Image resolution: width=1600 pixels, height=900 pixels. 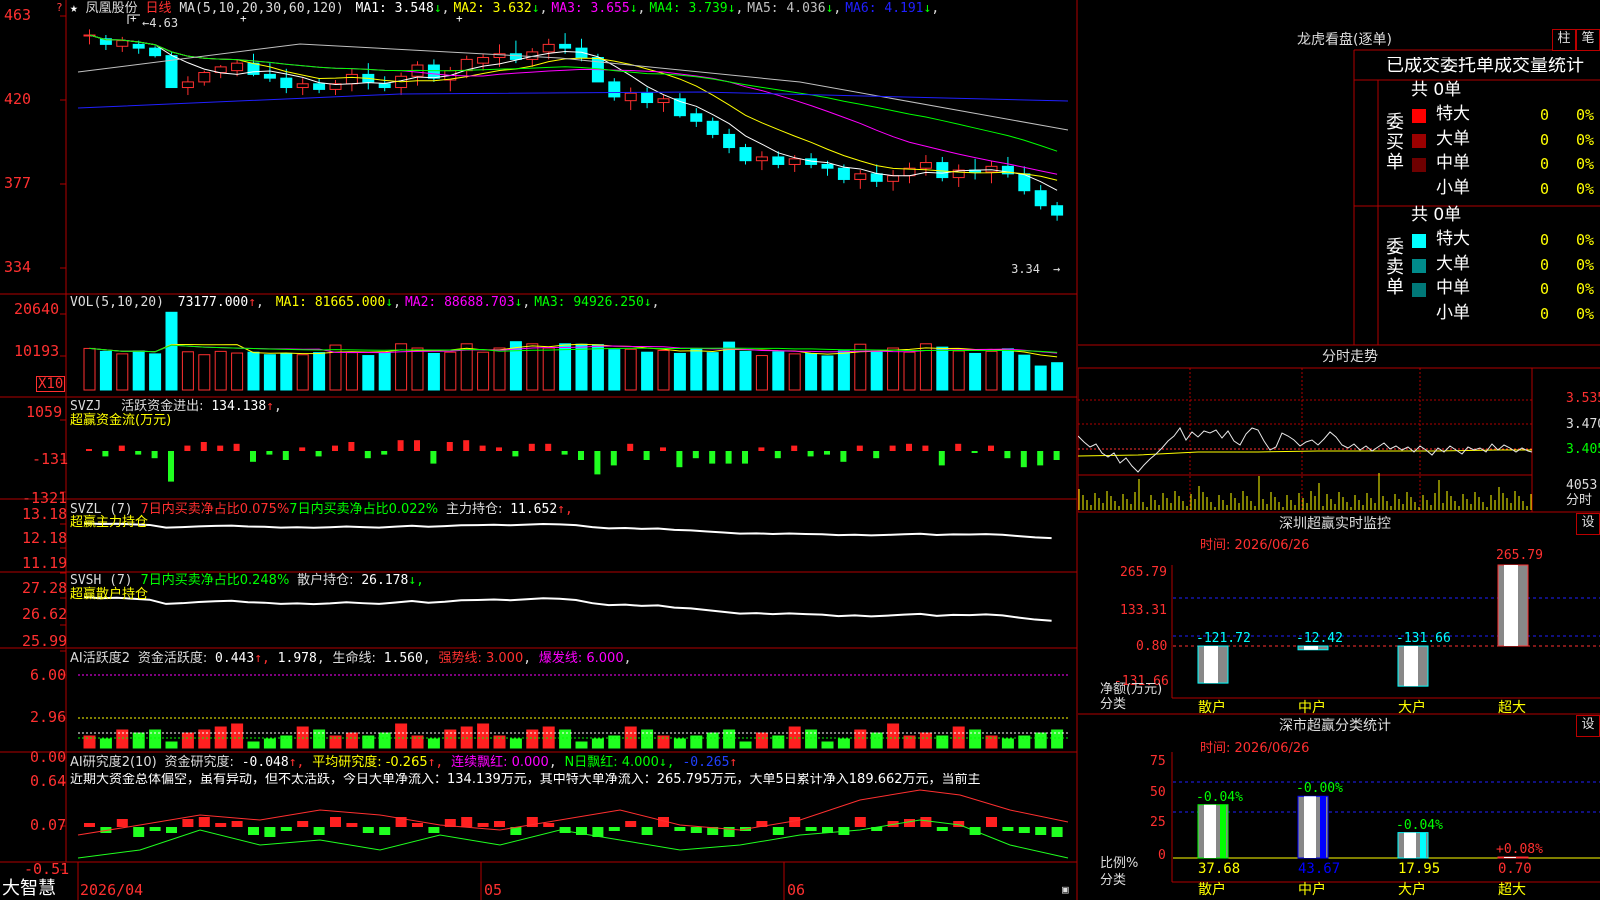 I want to click on stock-name: 凤凰股份, so click(x=112, y=8).